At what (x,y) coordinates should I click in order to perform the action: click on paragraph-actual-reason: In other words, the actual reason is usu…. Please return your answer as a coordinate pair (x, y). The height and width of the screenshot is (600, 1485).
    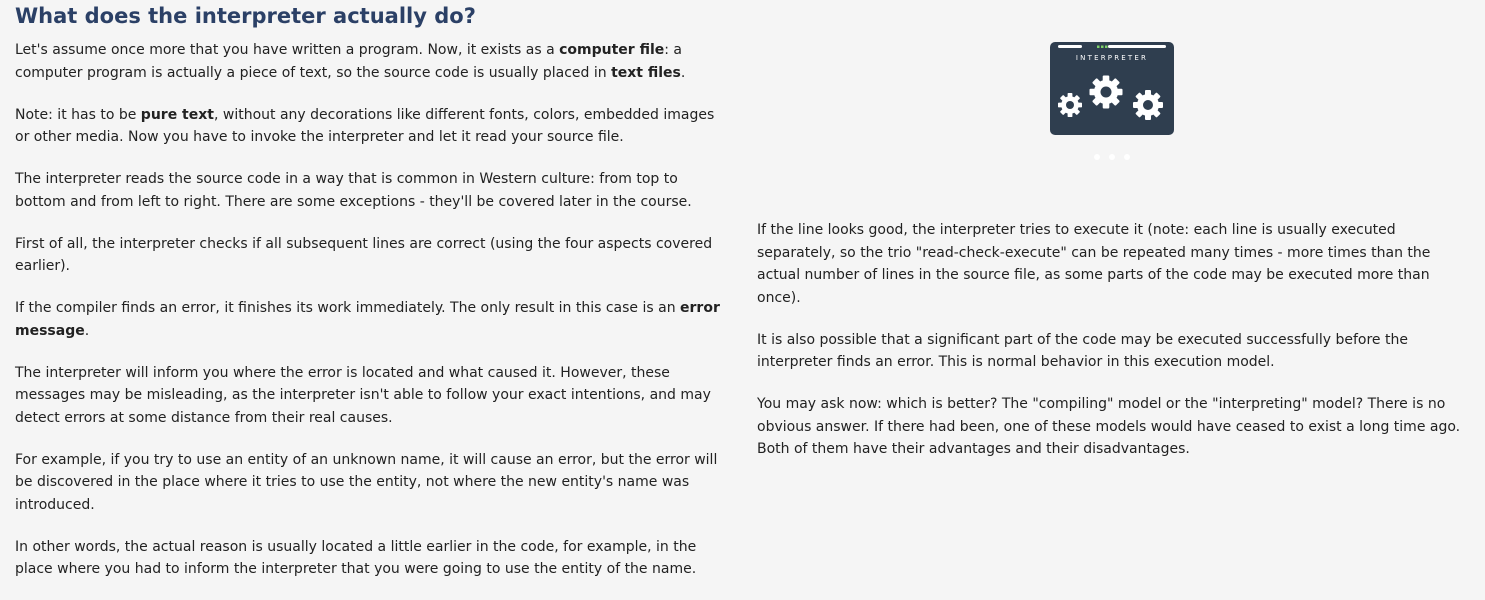
    Looking at the image, I should click on (356, 558).